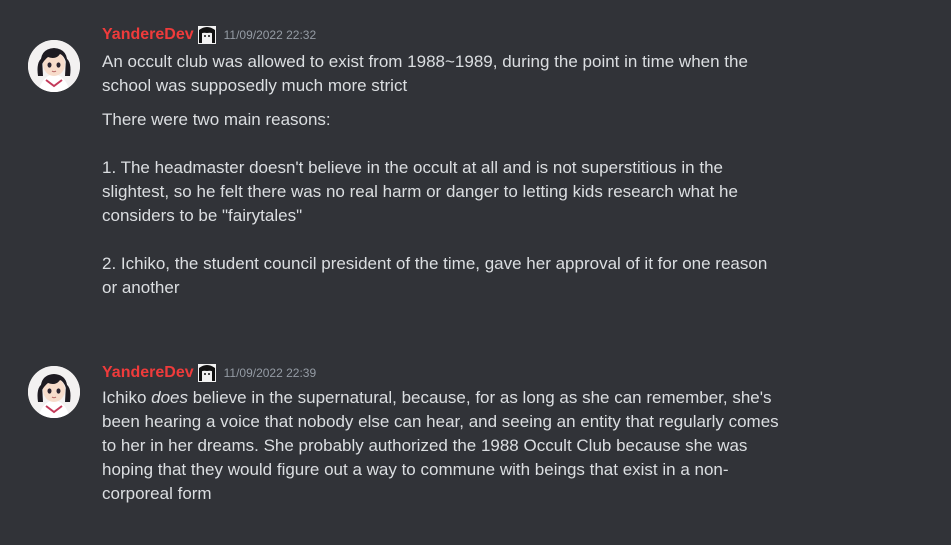 The image size is (951, 545). I want to click on timestamp: 11/09/2022 22:39, so click(270, 373).